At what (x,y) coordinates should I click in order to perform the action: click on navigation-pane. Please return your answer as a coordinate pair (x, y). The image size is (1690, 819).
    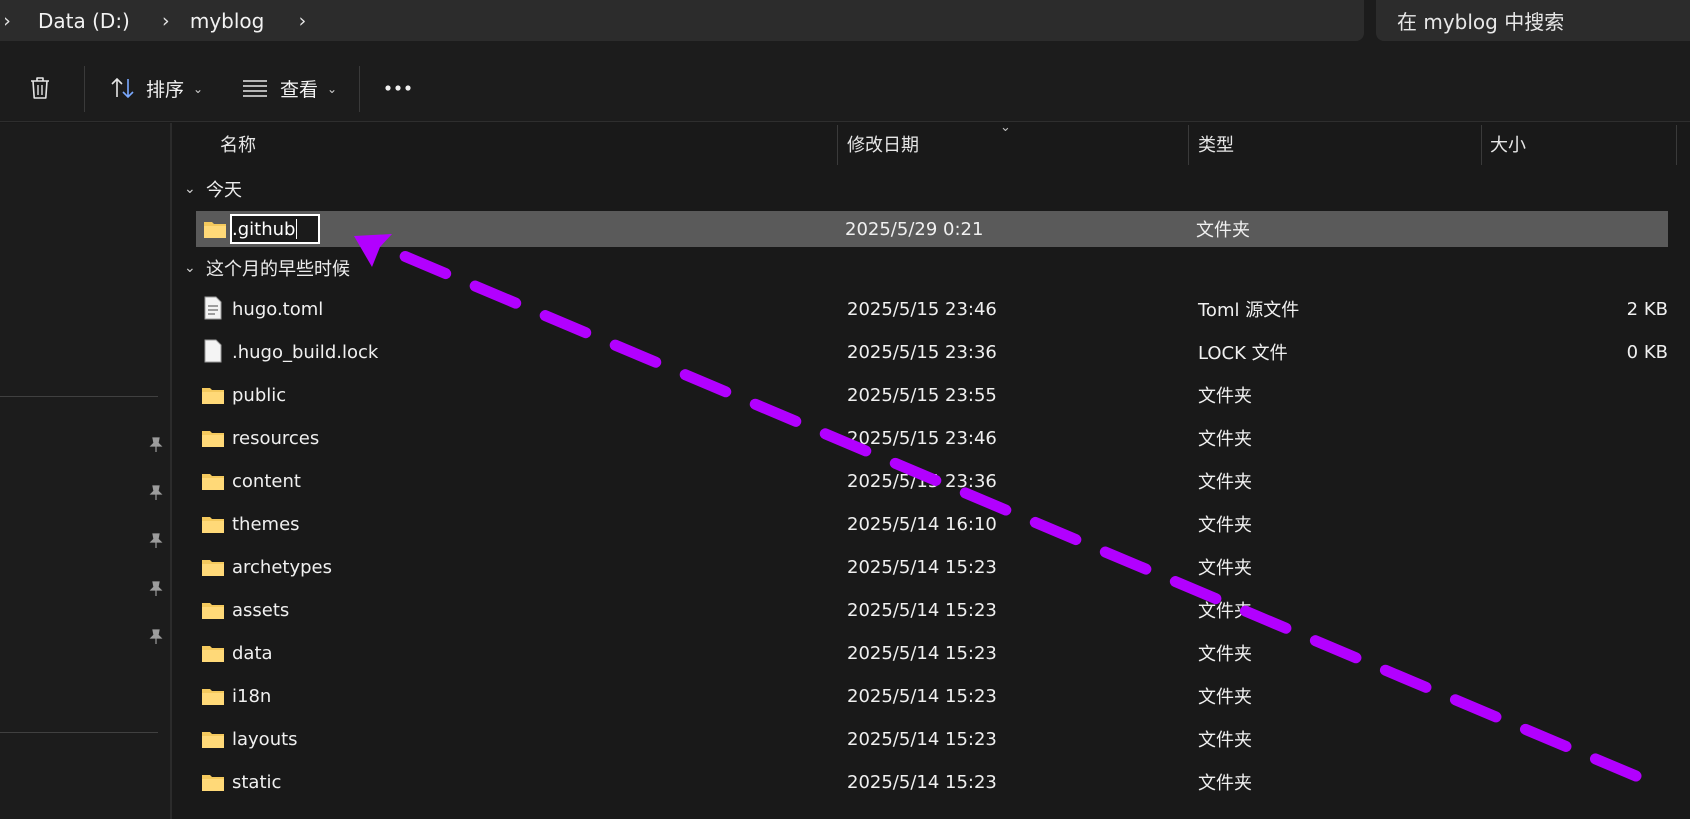
    Looking at the image, I should click on (86, 471).